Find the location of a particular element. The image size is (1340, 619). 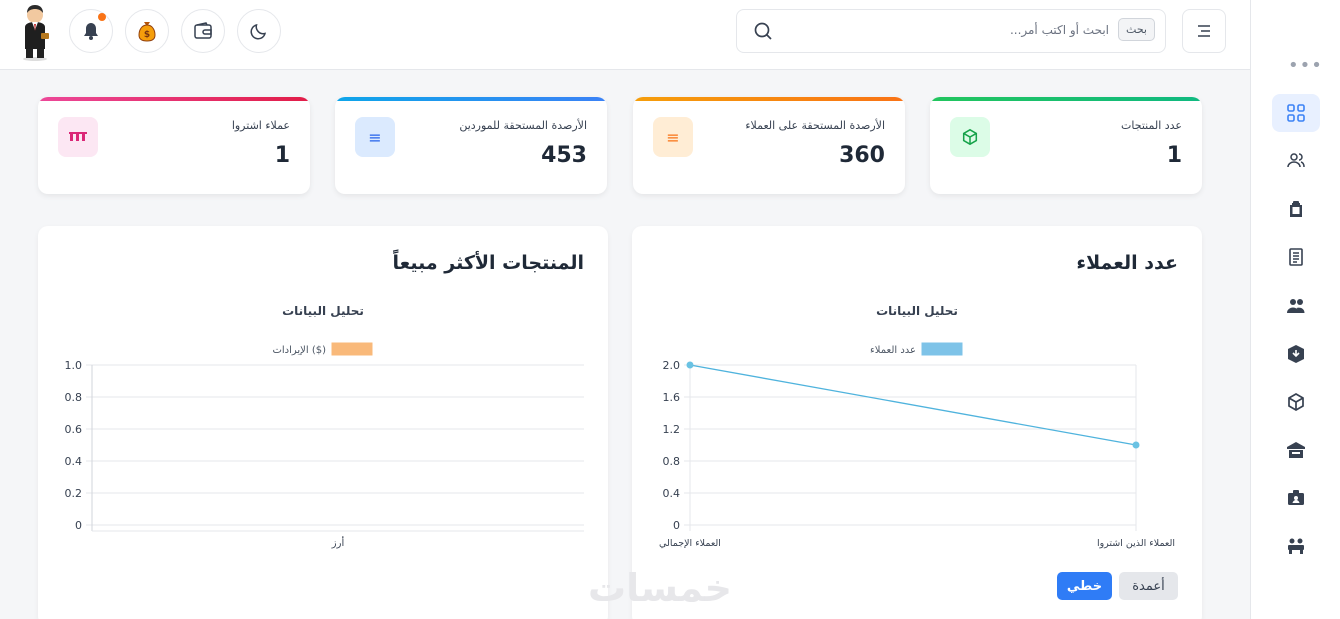

x-tick-label: العملاء الذين اشتروا is located at coordinates (1136, 543).